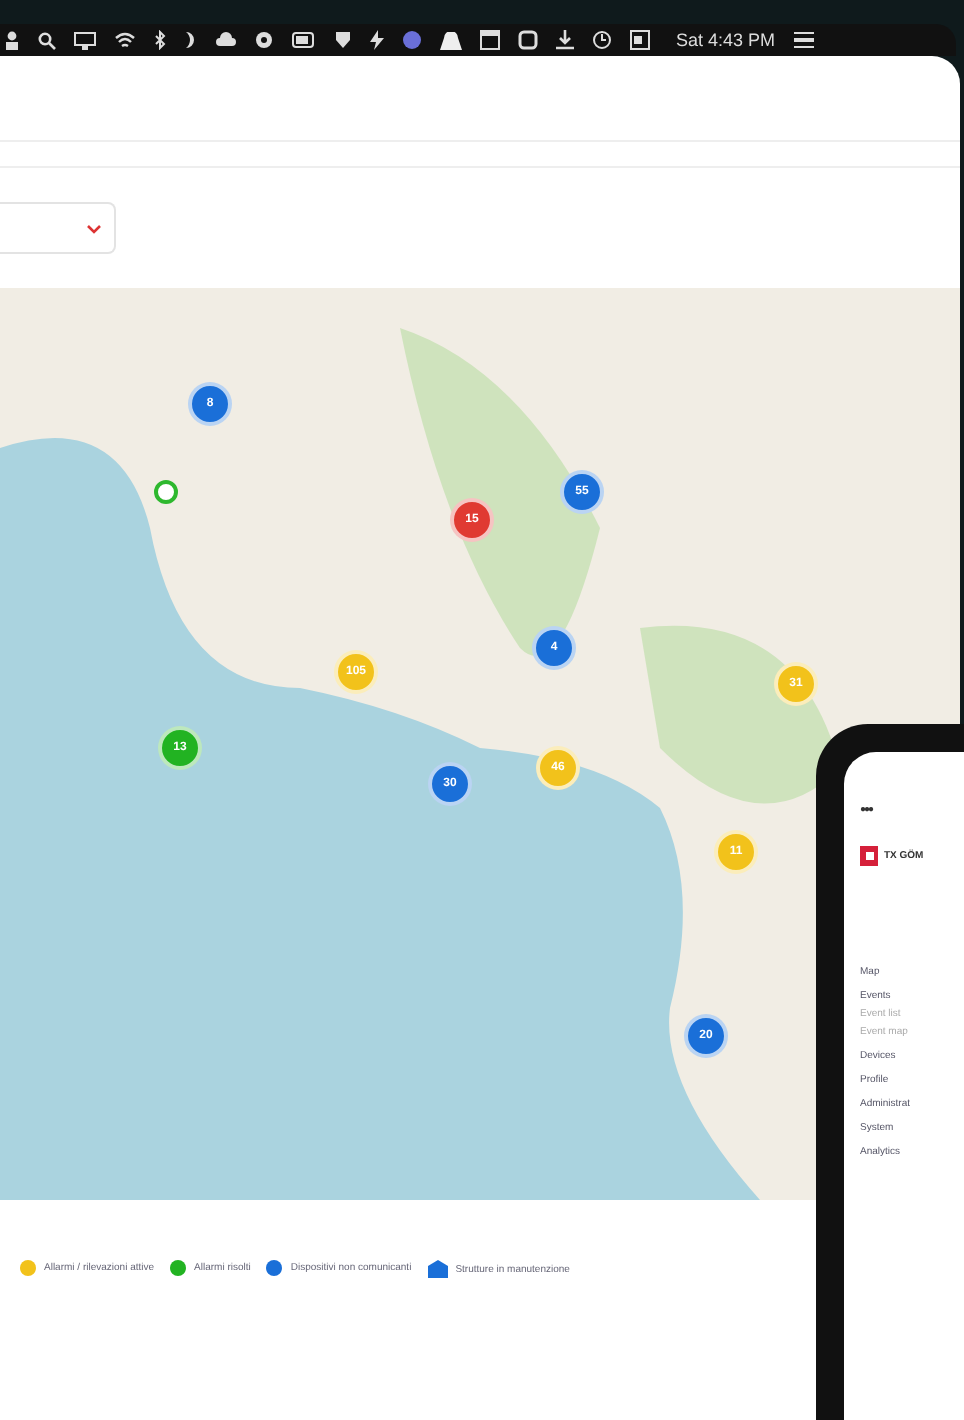 The height and width of the screenshot is (1420, 964). Describe the element at coordinates (869, 856) in the screenshot. I see `logo-icon` at that location.